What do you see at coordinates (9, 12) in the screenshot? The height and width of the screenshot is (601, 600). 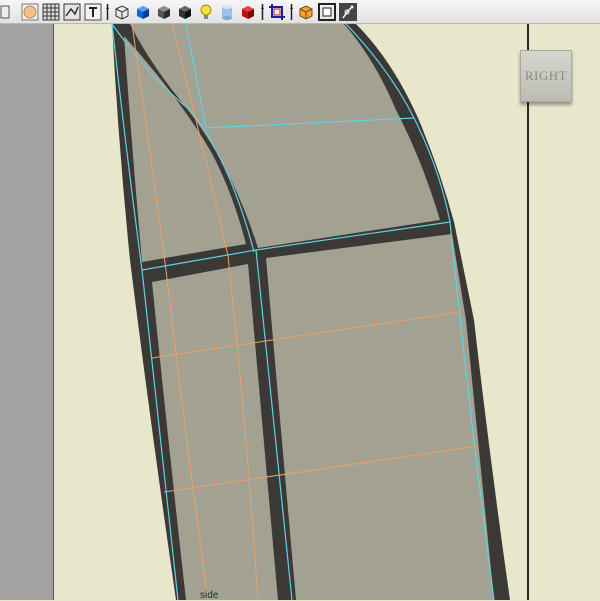 I see `select-icon` at bounding box center [9, 12].